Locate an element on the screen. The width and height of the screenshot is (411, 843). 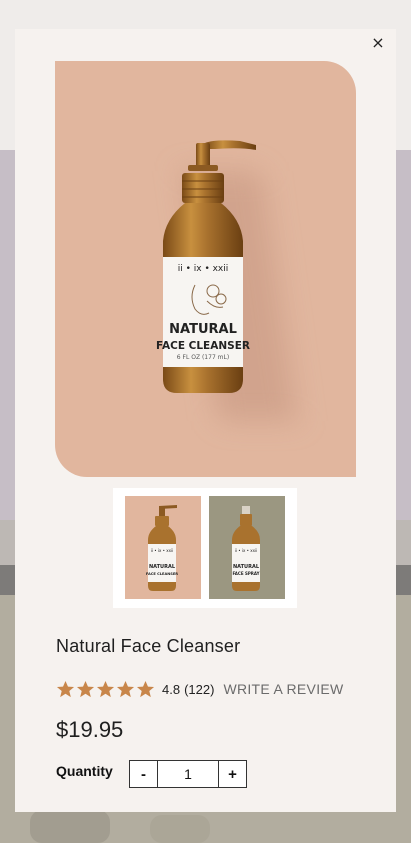
thumb2-line2: FACE SPRAY is located at coordinates (246, 573).